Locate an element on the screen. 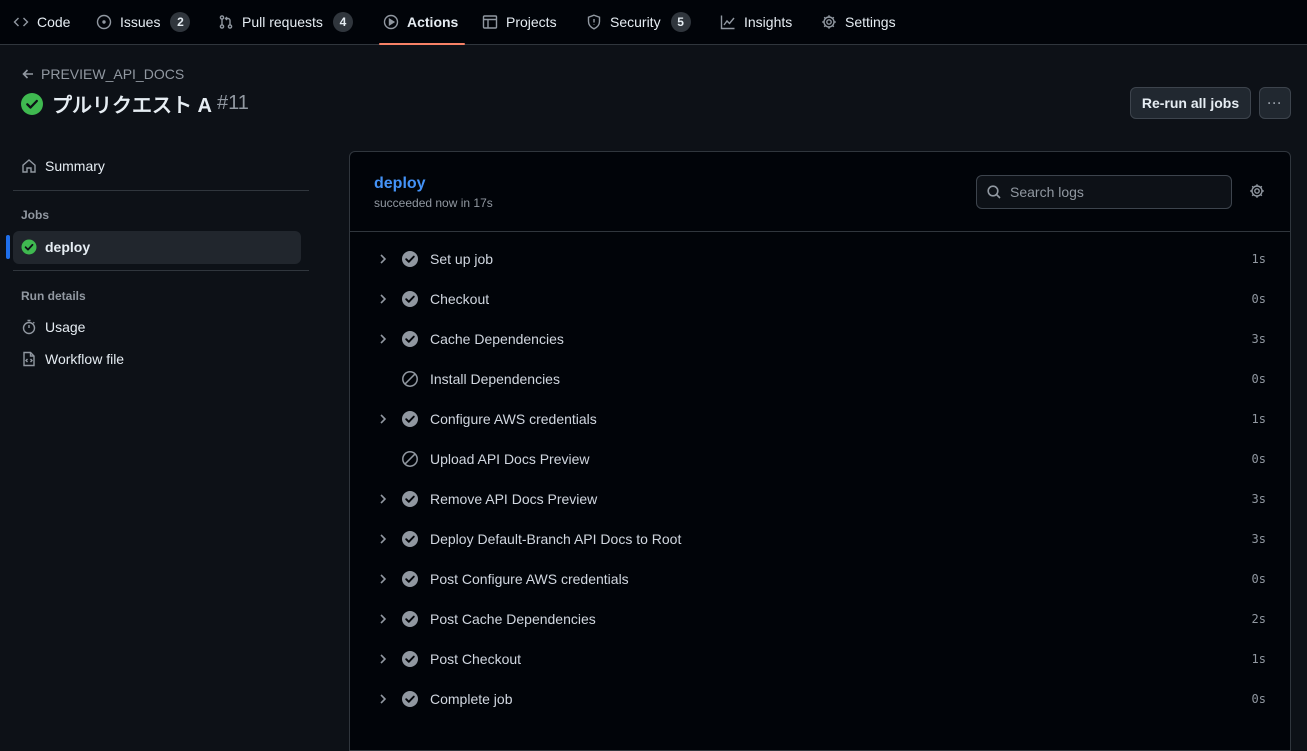 Image resolution: width=1307 pixels, height=751 pixels. job-name: deploy is located at coordinates (400, 183).